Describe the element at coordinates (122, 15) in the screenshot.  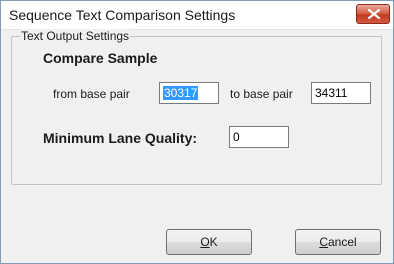
I see `window-title: Sequence Text Comparison Settings` at that location.